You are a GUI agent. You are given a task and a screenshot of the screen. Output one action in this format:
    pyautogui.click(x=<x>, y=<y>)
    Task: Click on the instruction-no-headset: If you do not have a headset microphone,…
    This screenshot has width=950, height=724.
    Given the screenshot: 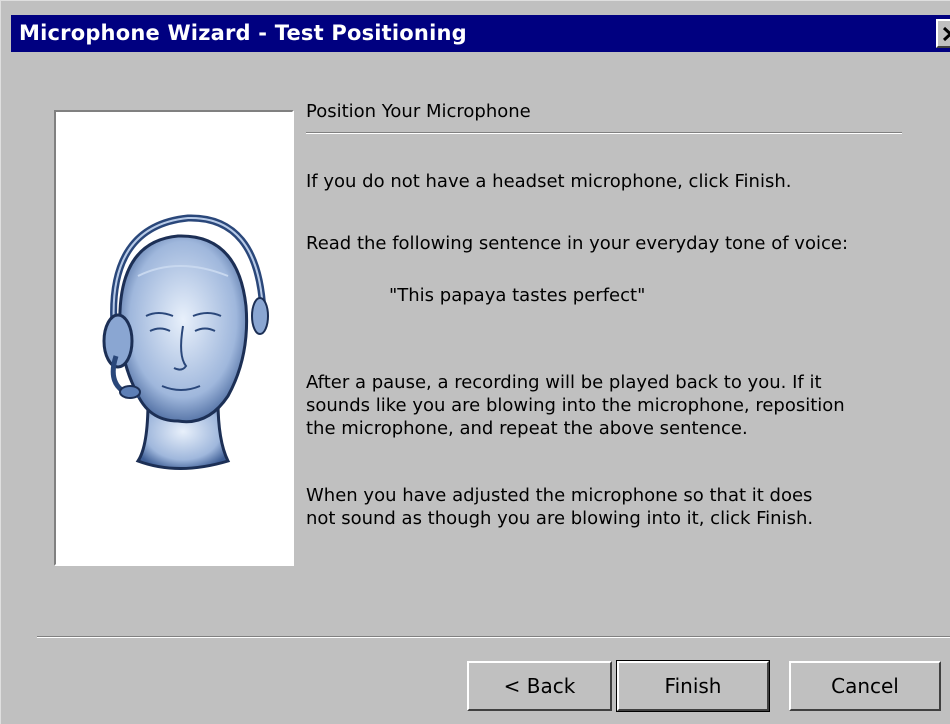 What is the action you would take?
    pyautogui.click(x=549, y=181)
    